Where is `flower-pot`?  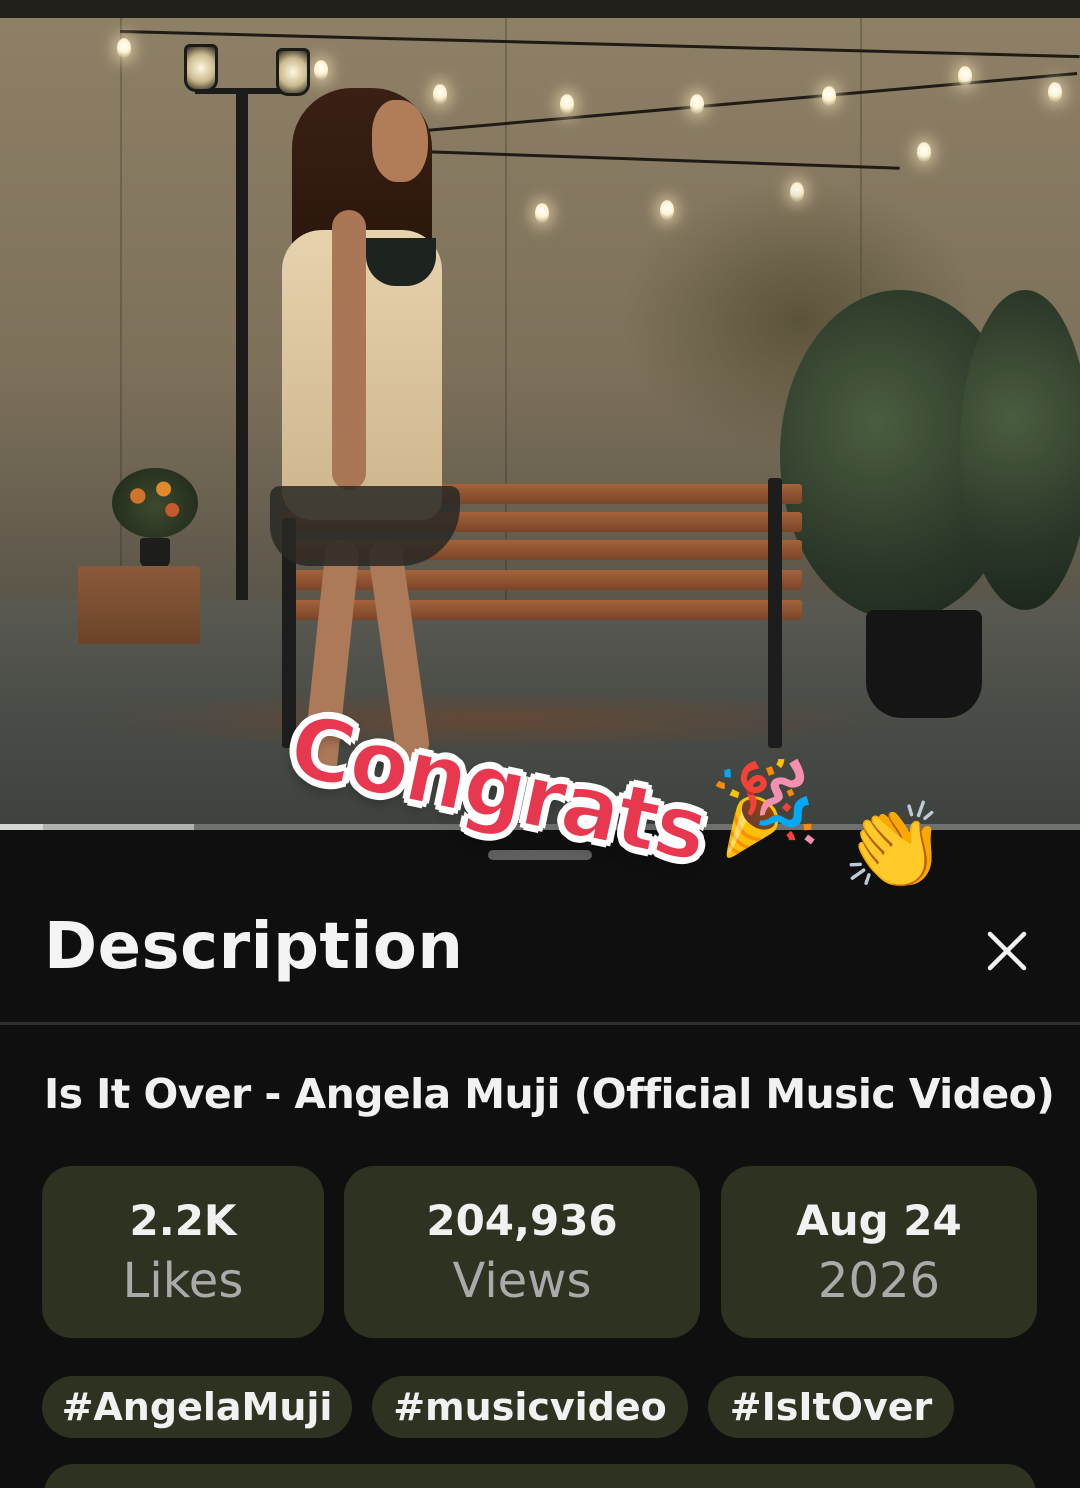 flower-pot is located at coordinates (155, 553).